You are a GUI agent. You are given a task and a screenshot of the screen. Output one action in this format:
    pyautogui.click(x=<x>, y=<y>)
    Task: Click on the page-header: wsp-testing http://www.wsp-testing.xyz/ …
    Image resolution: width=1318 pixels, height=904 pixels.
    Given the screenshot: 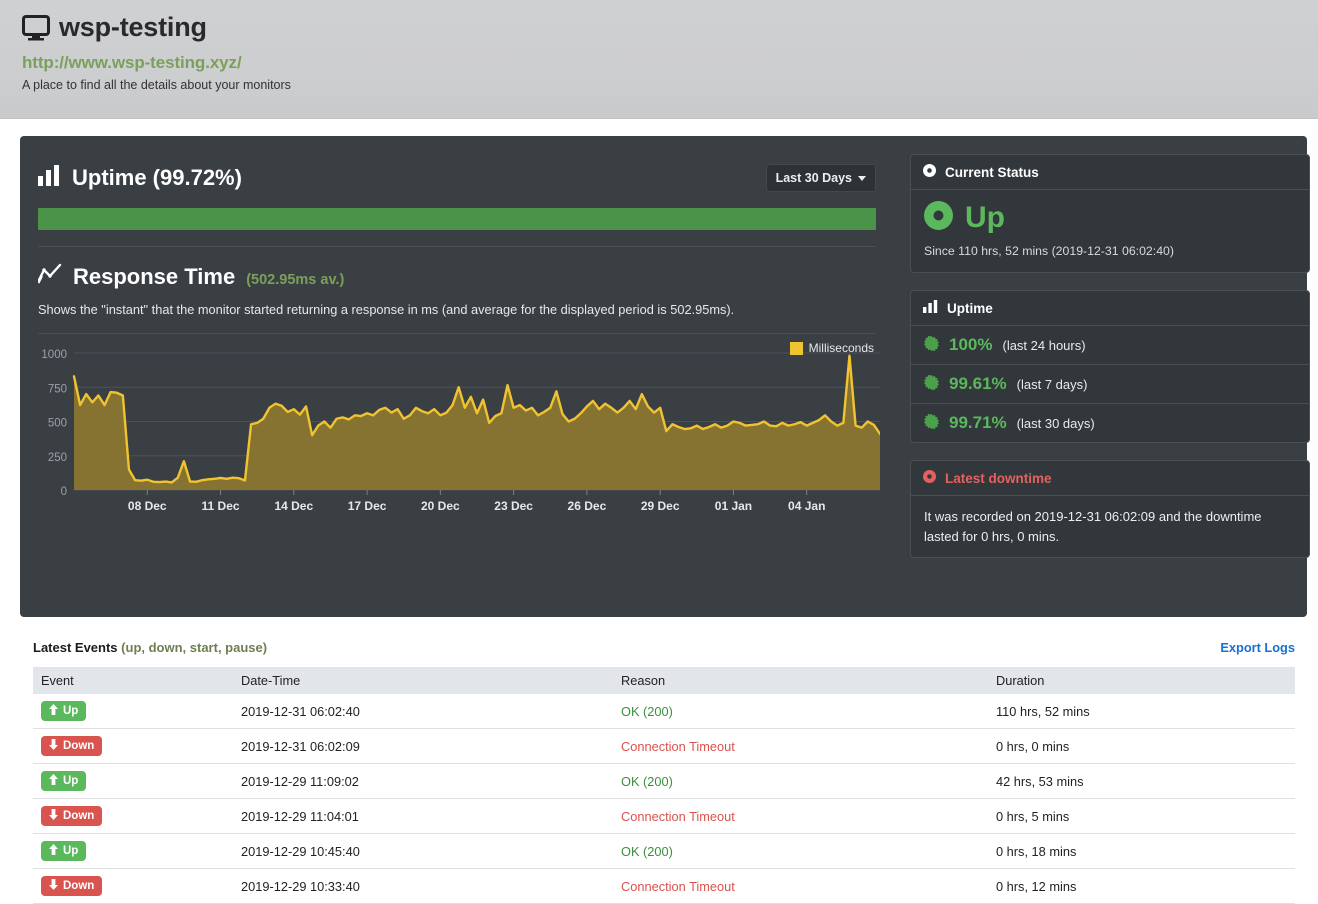 What is the action you would take?
    pyautogui.click(x=659, y=59)
    